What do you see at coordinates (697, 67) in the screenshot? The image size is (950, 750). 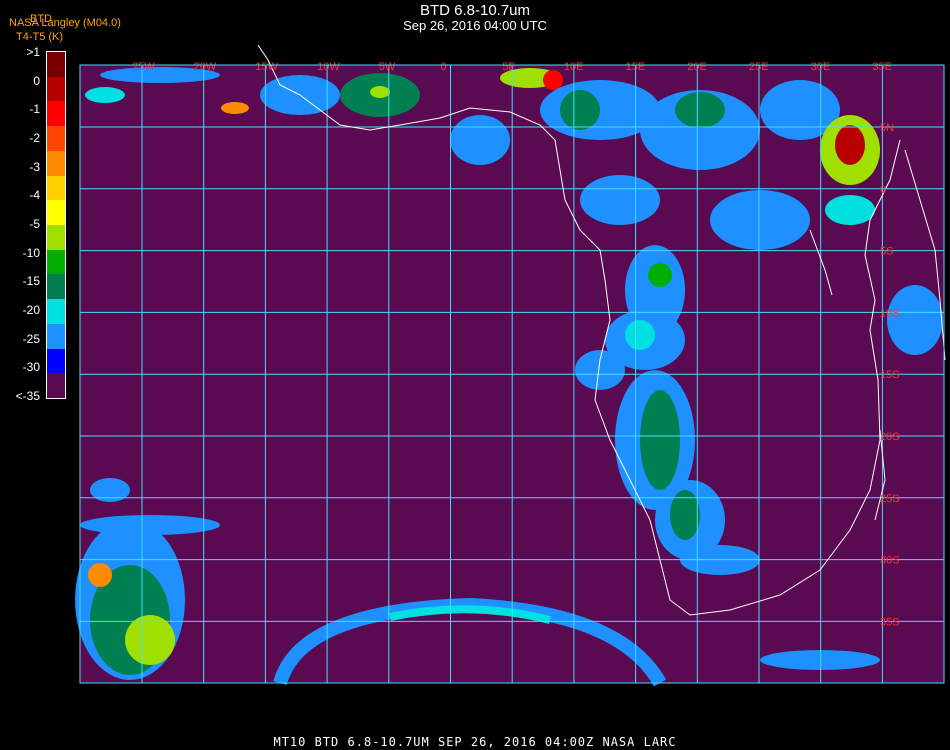 I see `lon-label: 20E` at bounding box center [697, 67].